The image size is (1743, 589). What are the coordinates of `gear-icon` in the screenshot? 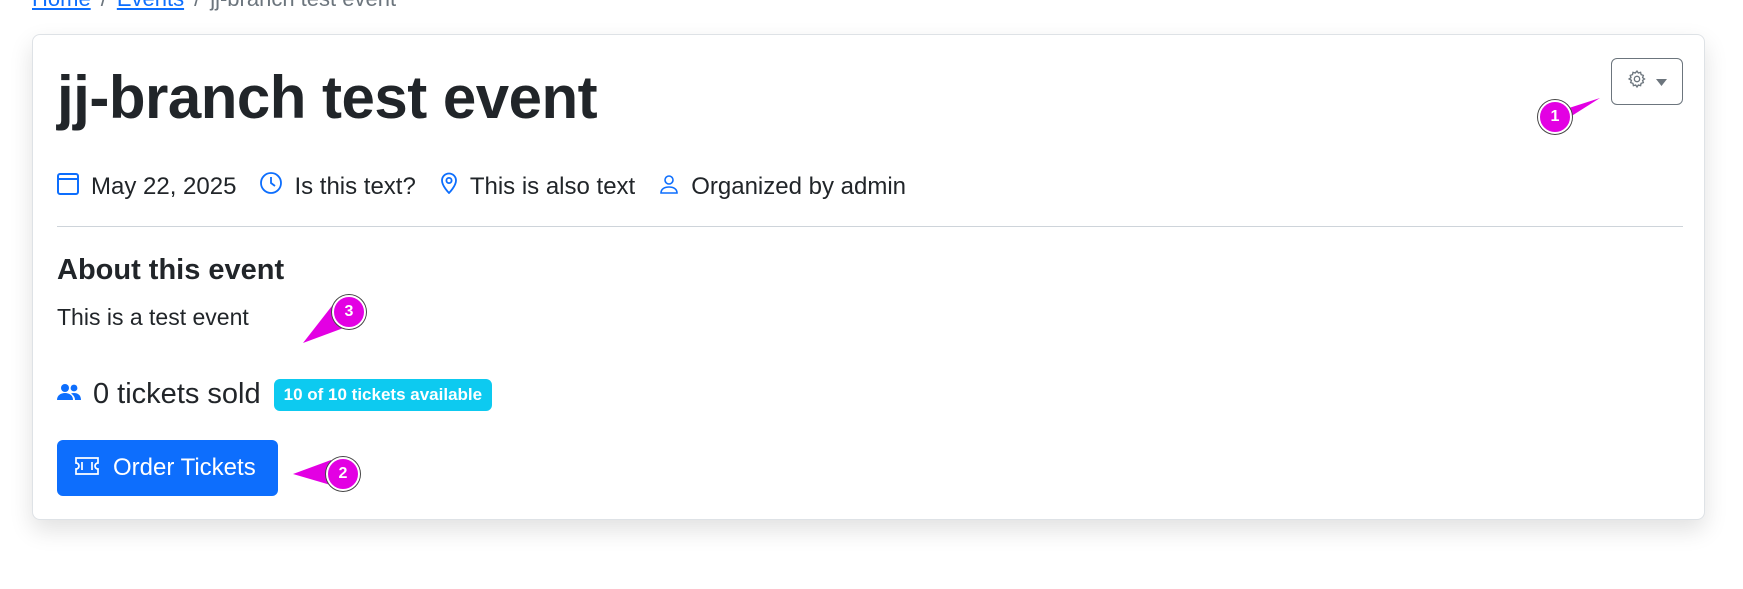 It's located at (1637, 81).